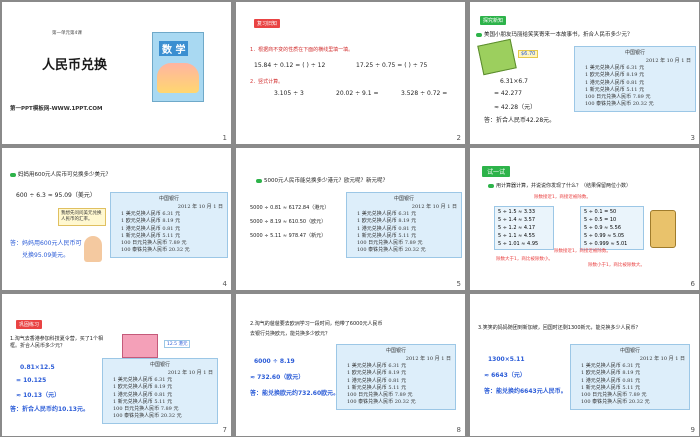 Image resolution: width=700 pixels, height=437 pixels. What do you see at coordinates (49, 409) in the screenshot?
I see `answer: 答：折合人民币约10.13元。` at bounding box center [49, 409].